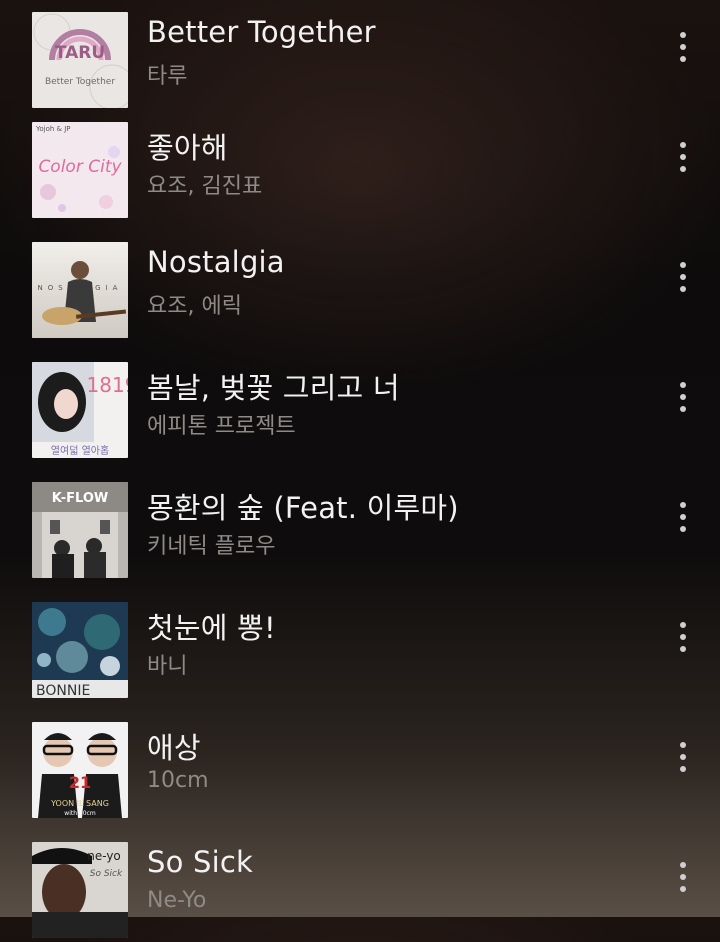 This screenshot has width=720, height=942. I want to click on song-artist: 요조, 김진표, so click(205, 186).